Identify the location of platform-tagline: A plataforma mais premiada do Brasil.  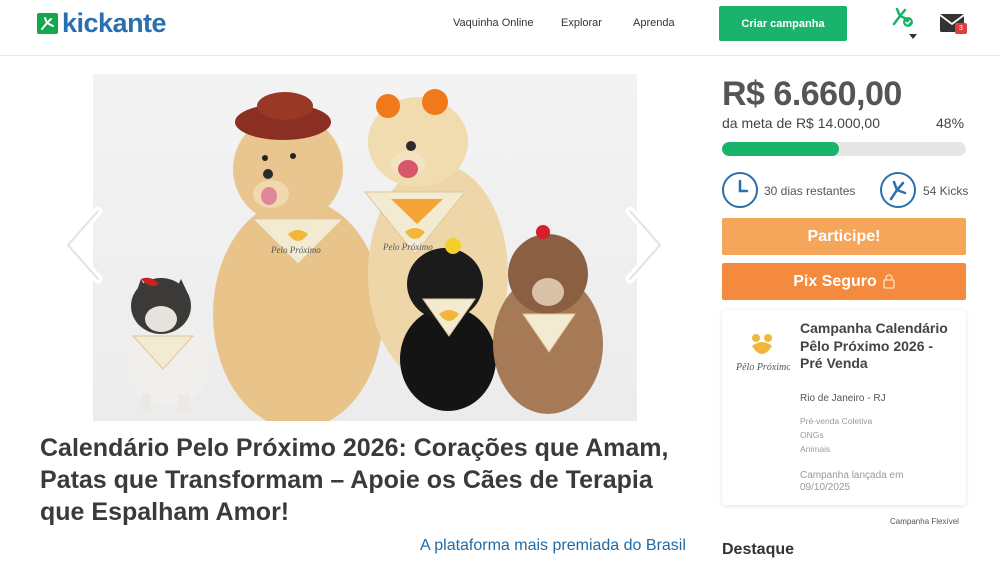
(553, 545).